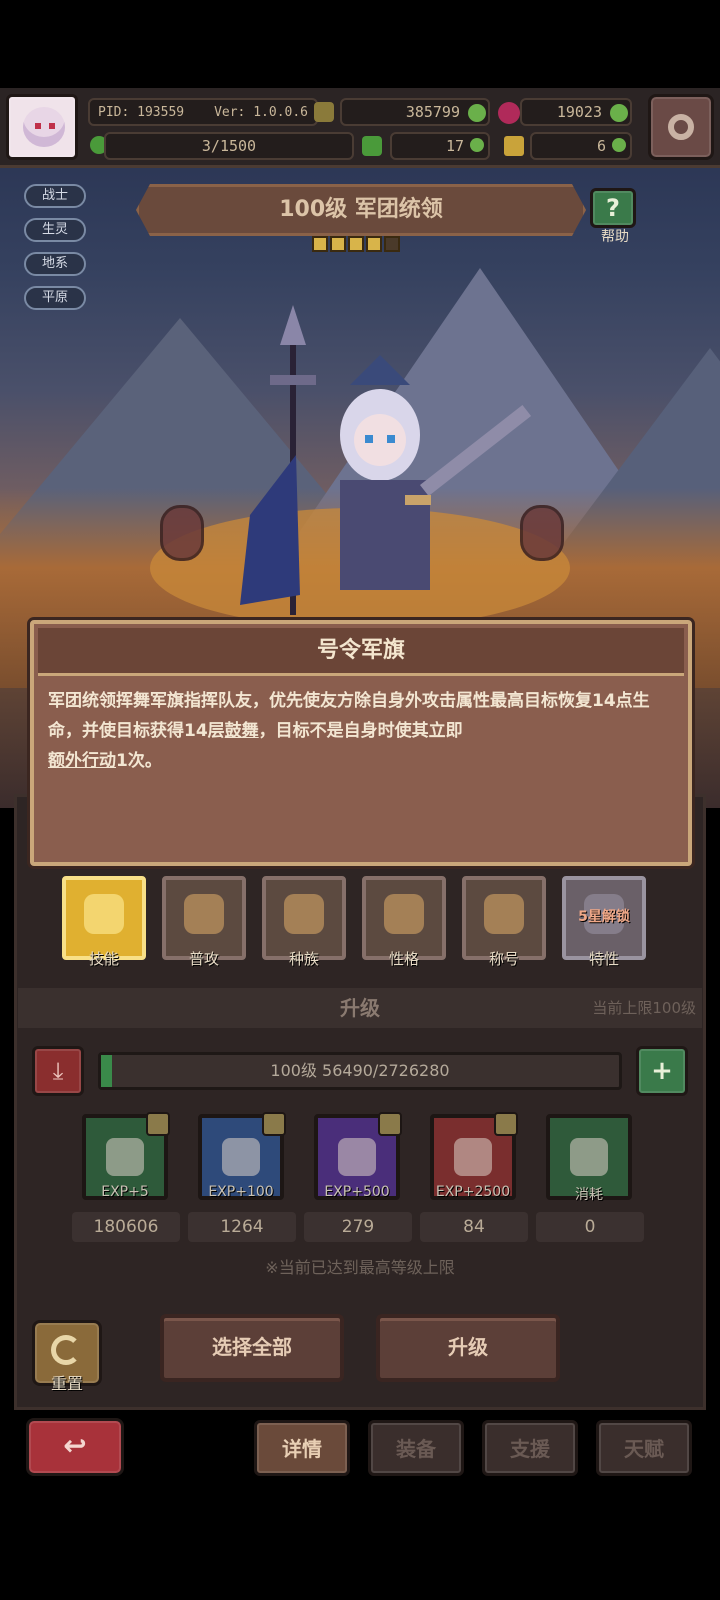  What do you see at coordinates (503, 959) in the screenshot?
I see `category-label-4: 称号` at bounding box center [503, 959].